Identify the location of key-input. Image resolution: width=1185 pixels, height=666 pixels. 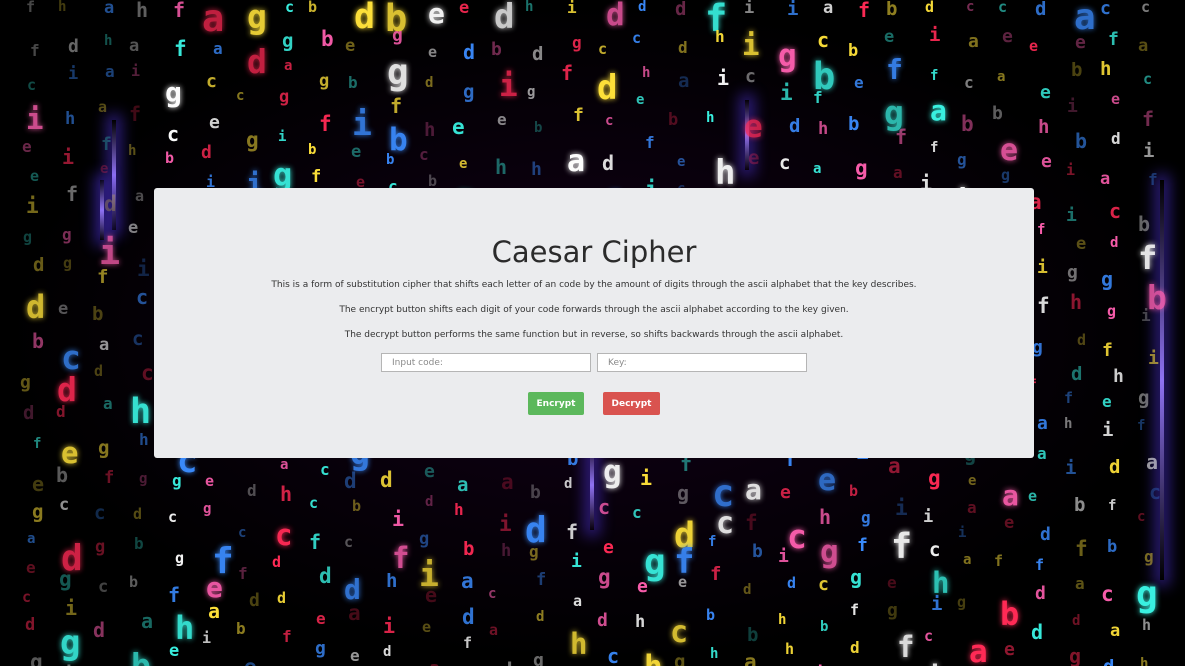
(702, 362).